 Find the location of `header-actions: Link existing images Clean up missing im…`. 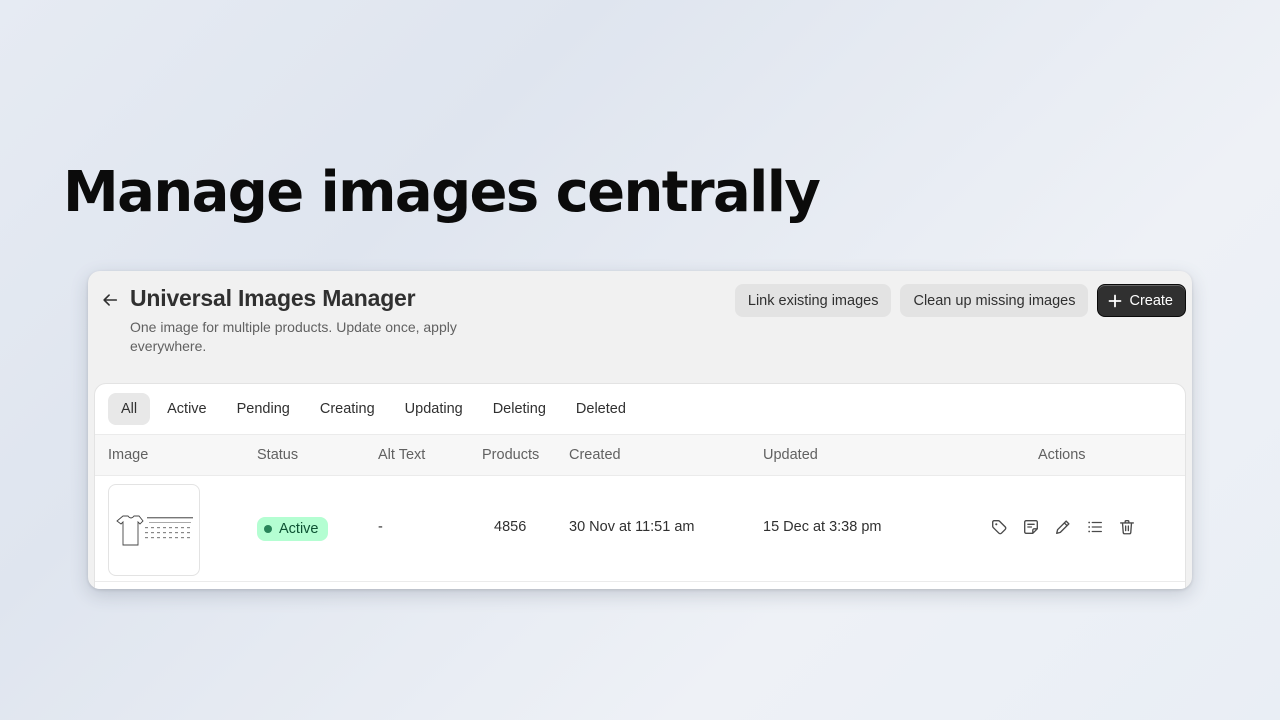

header-actions: Link existing images Clean up missing im… is located at coordinates (960, 300).